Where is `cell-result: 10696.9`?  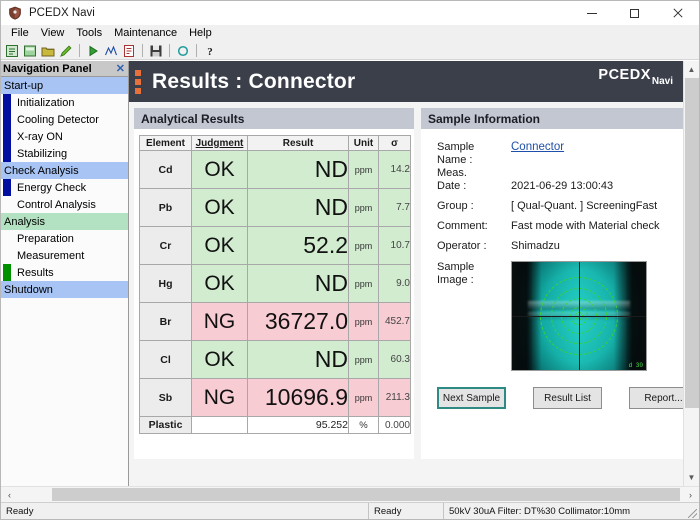
cell-result: 10696.9 is located at coordinates (298, 397).